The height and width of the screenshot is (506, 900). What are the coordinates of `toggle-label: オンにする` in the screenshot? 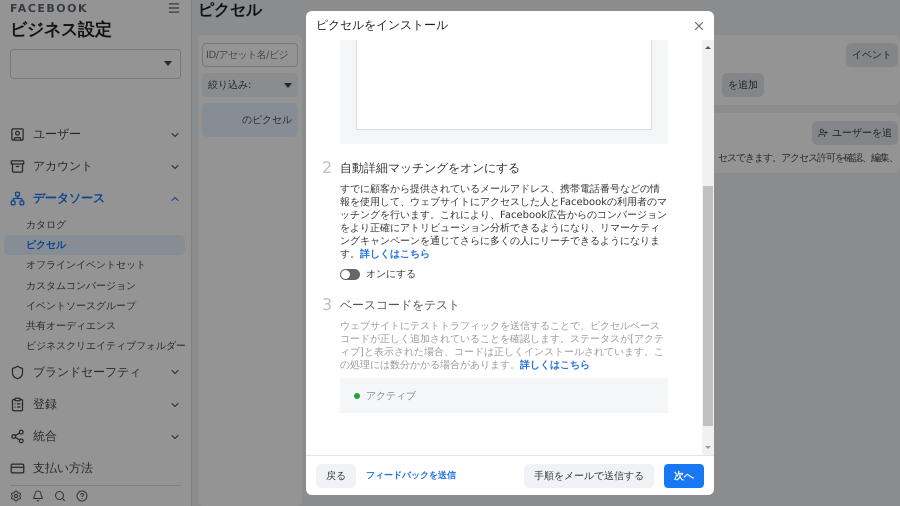 It's located at (391, 274).